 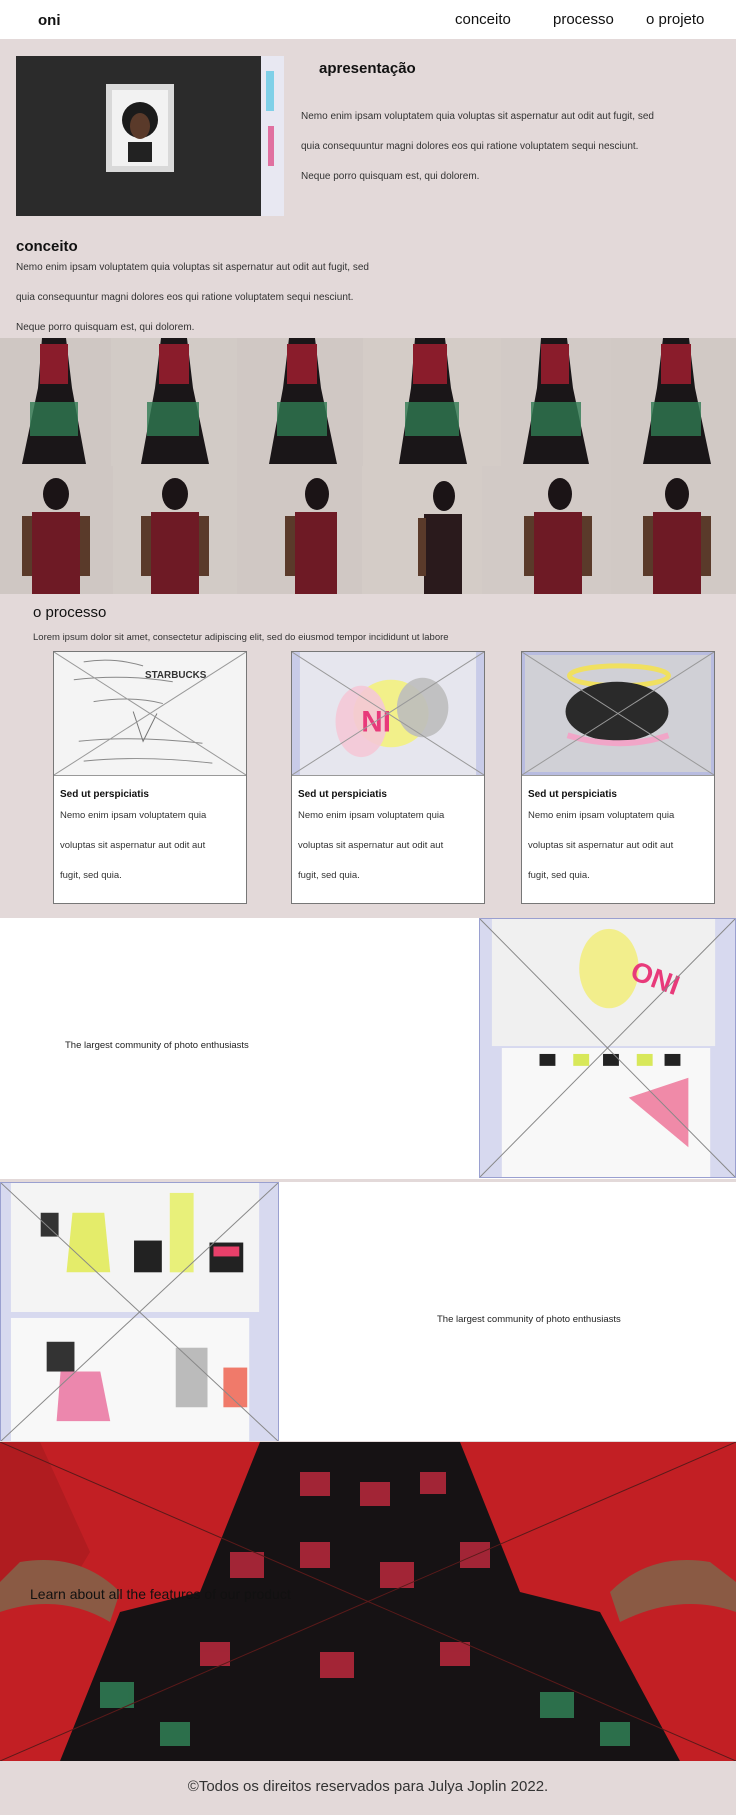 What do you see at coordinates (675, 19) in the screenshot?
I see `nav-link-o-projeto: o projeto` at bounding box center [675, 19].